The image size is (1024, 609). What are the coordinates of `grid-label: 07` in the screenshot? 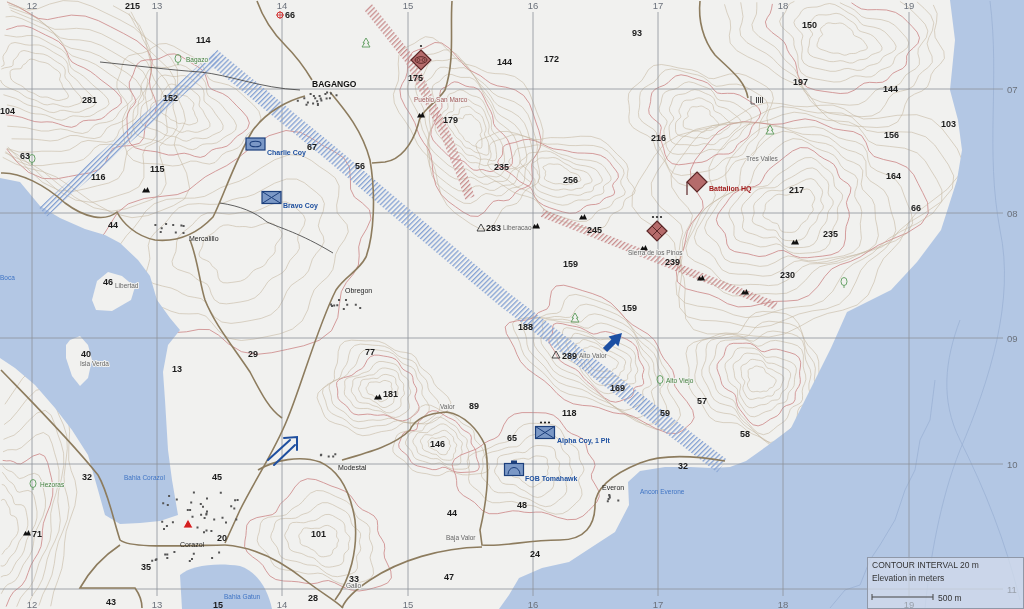 It's located at (1012, 89).